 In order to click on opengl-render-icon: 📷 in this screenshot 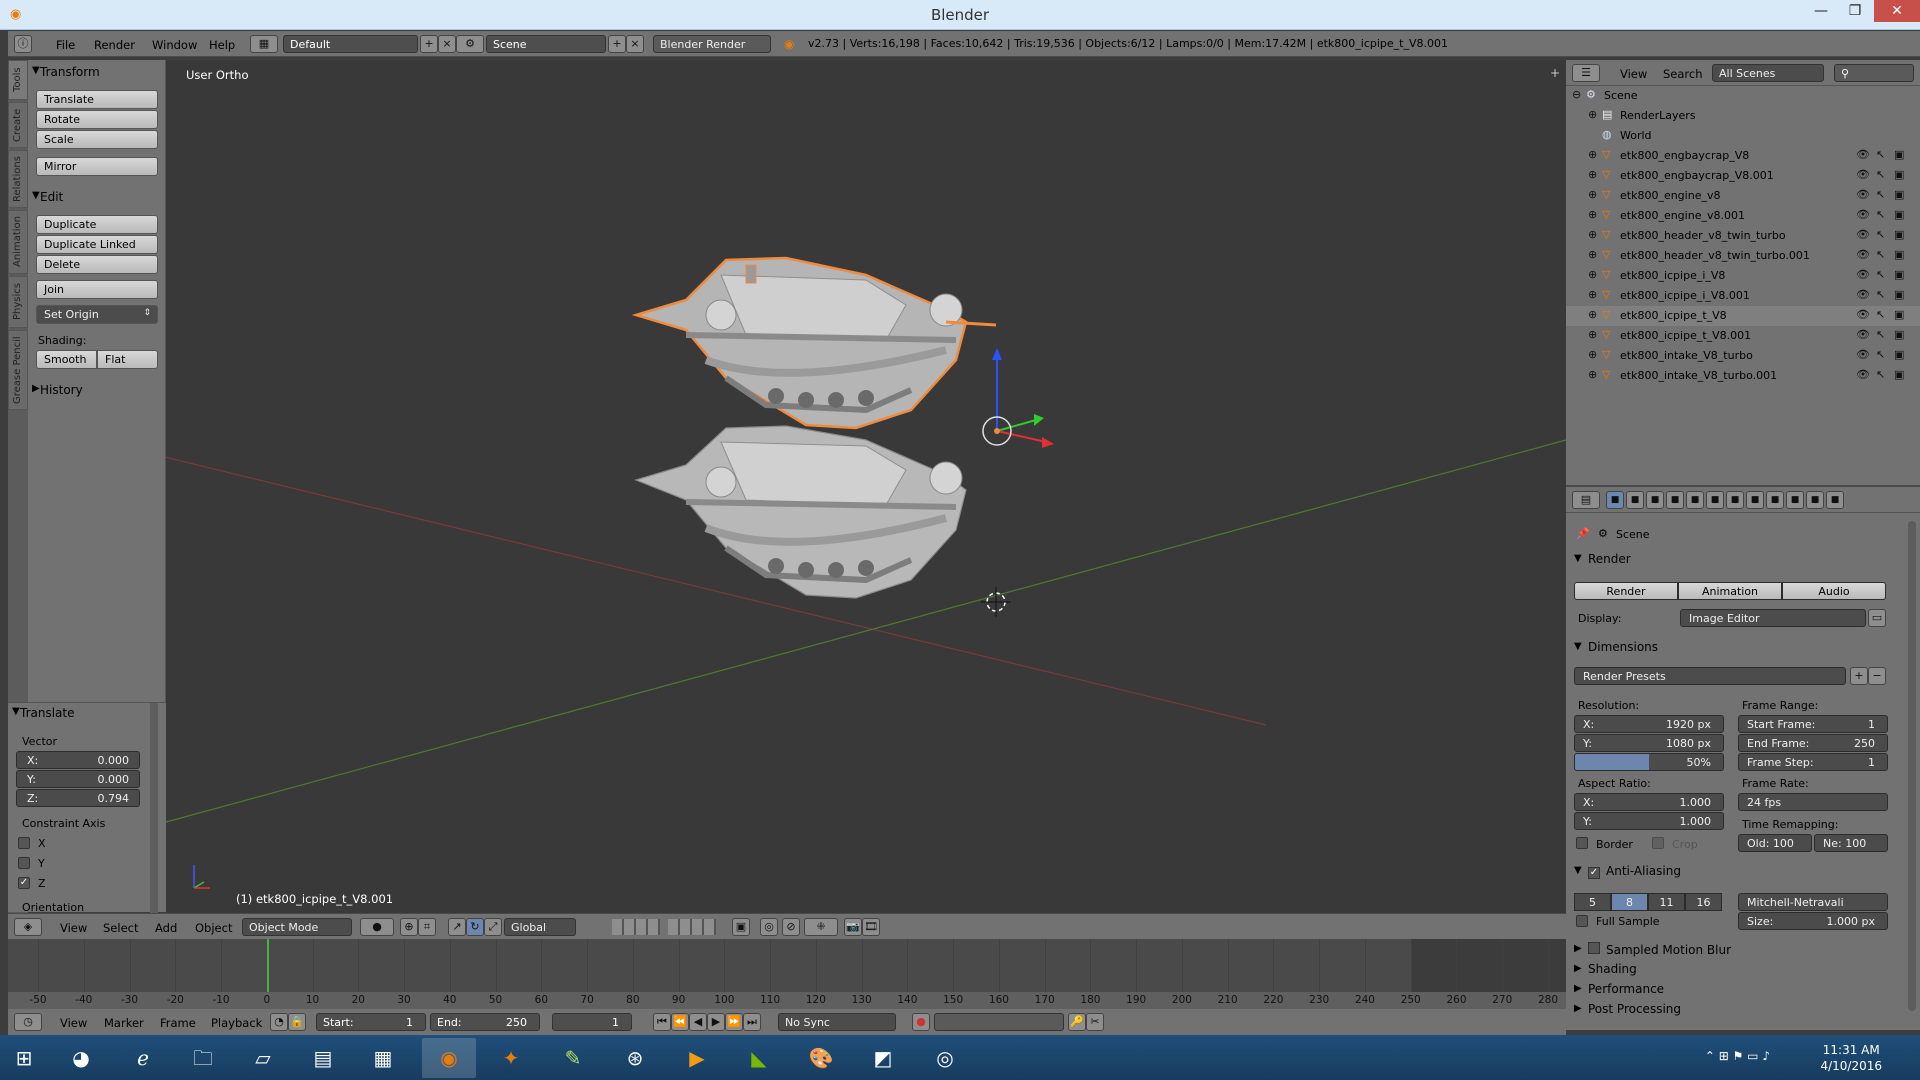, I will do `click(853, 927)`.